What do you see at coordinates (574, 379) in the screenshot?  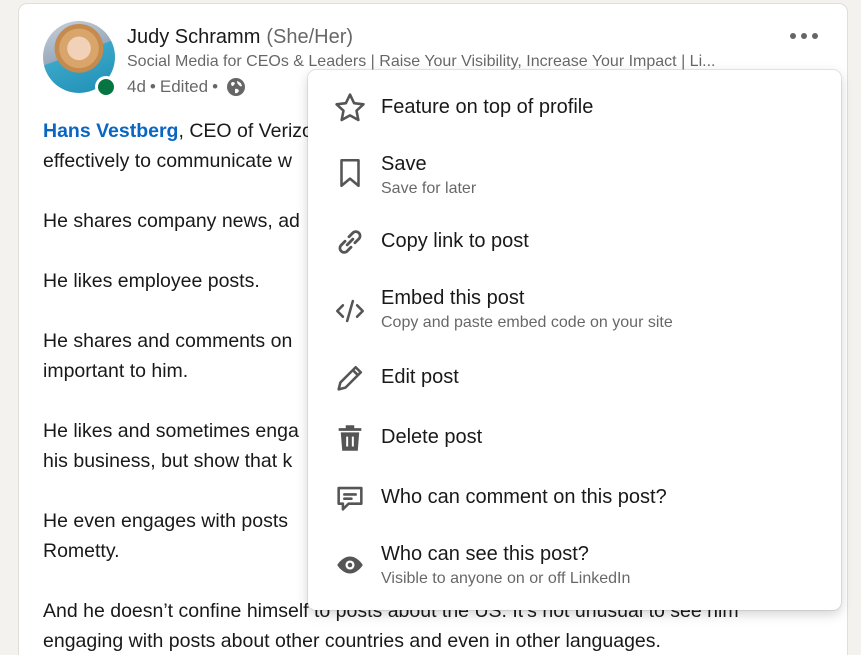 I see `menu-item-edit: Edit post` at bounding box center [574, 379].